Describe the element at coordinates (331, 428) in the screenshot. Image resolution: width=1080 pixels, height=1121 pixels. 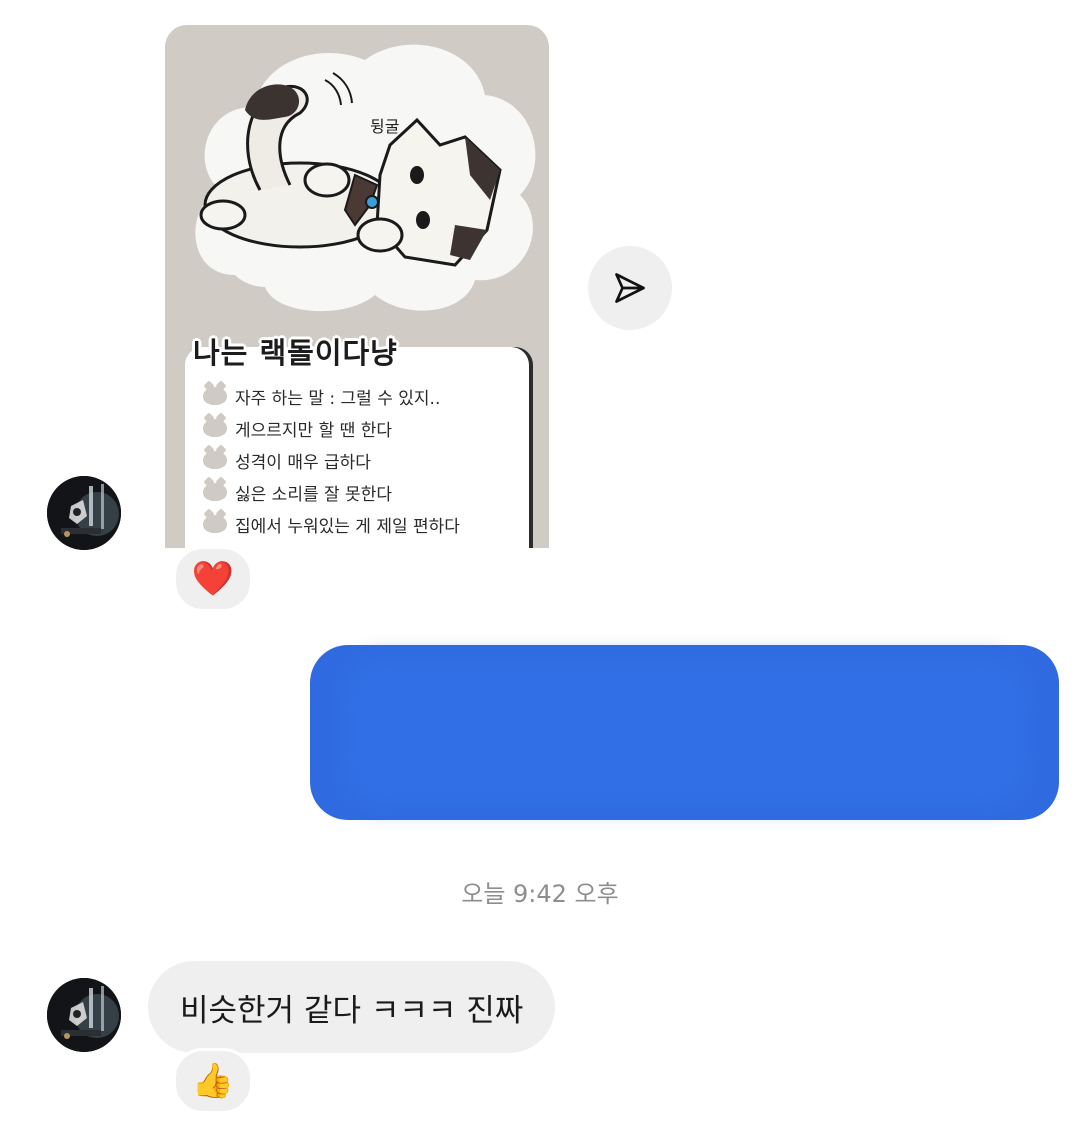
I see `list-item: 게으르지만 할 땐 한다` at that location.